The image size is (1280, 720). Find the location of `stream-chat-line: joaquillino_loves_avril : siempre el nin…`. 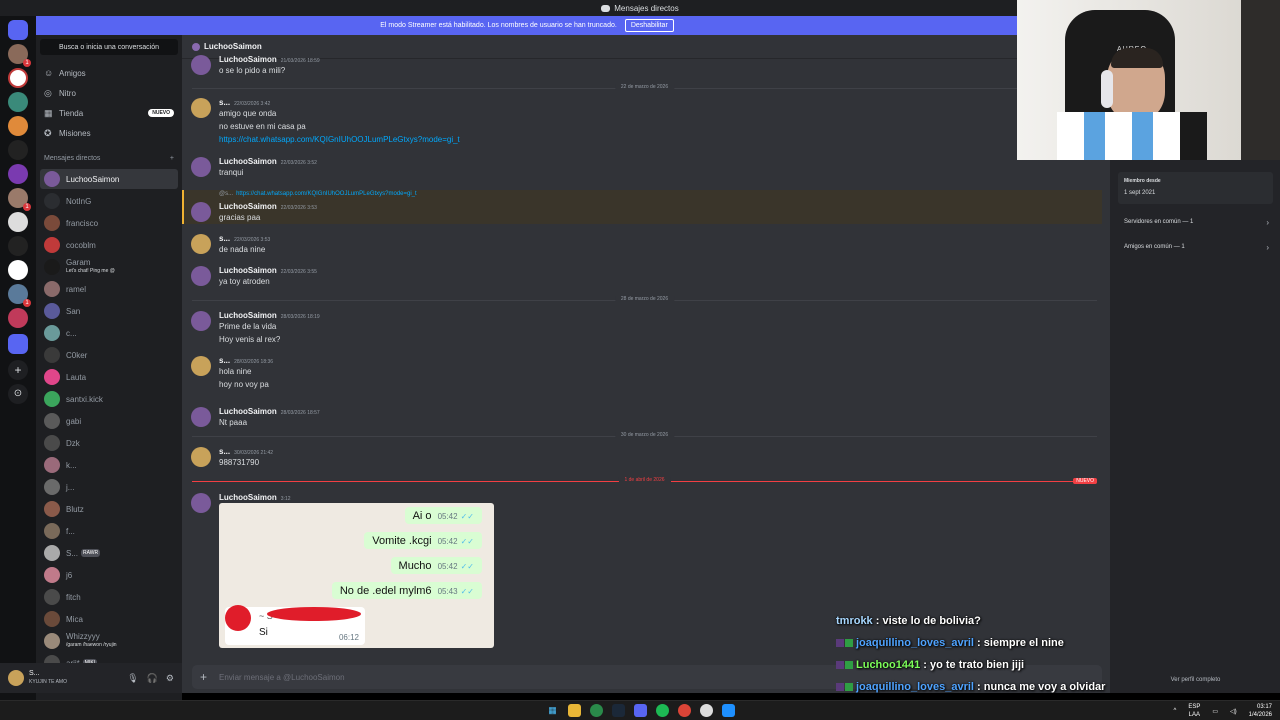

stream-chat-line: joaquillino_loves_avril : siempre el nin… is located at coordinates (986, 643).